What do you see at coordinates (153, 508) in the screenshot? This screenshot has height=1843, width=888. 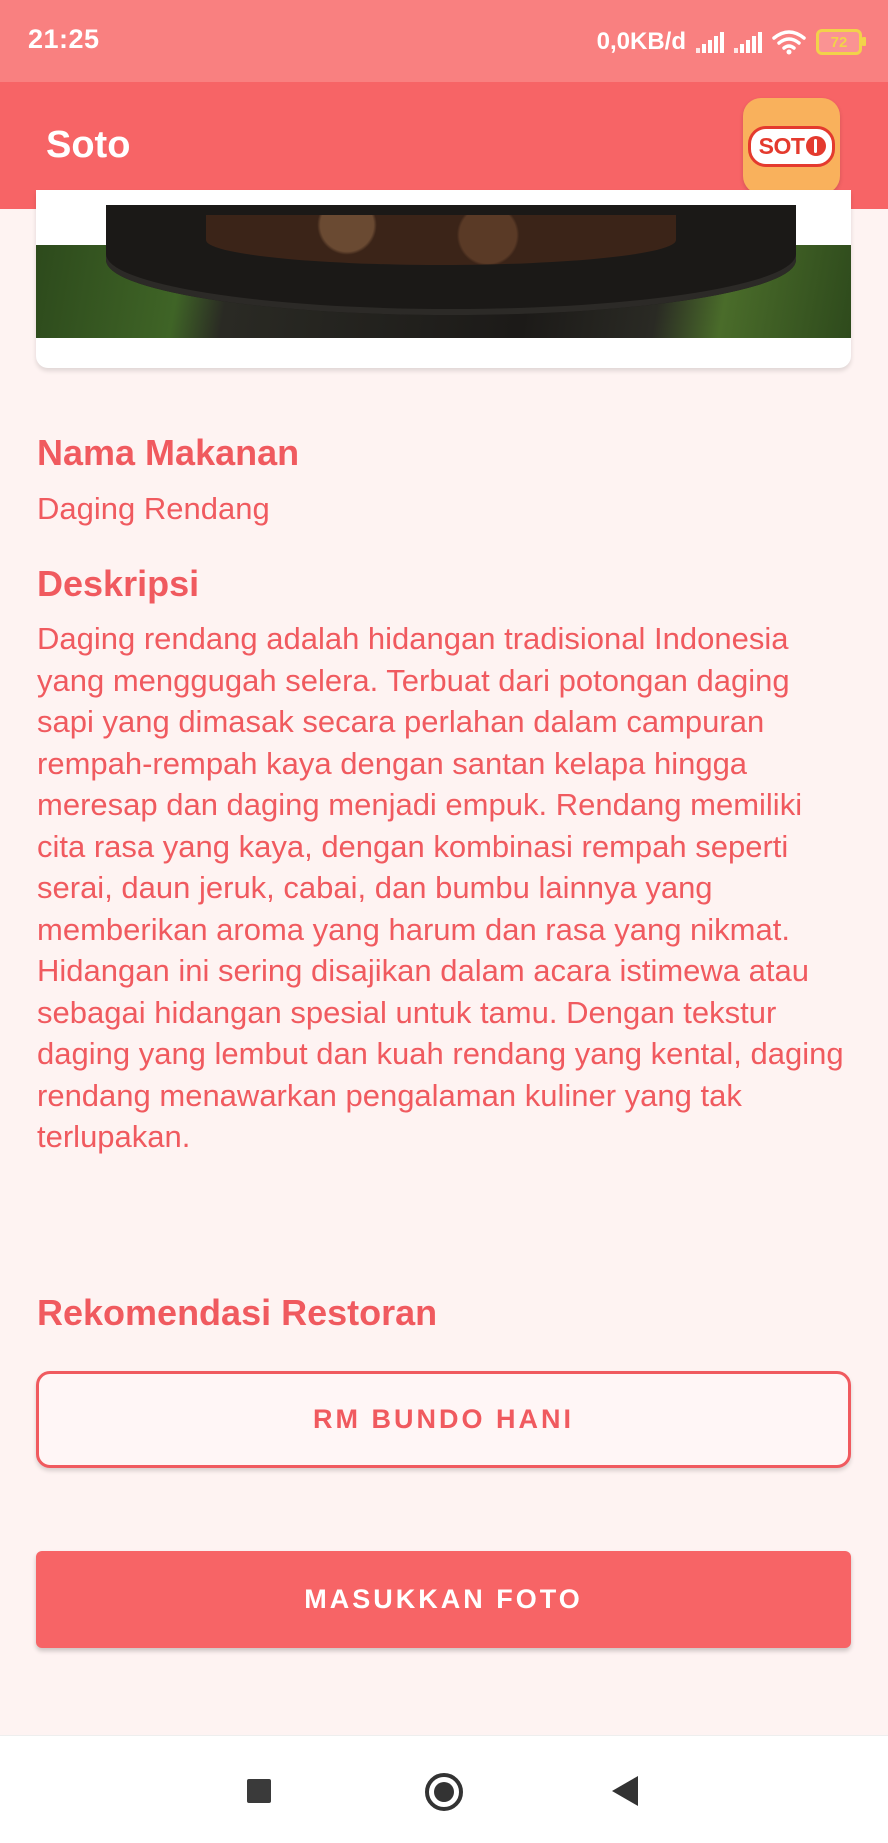 I see `food-name-value: Daging Rendang` at bounding box center [153, 508].